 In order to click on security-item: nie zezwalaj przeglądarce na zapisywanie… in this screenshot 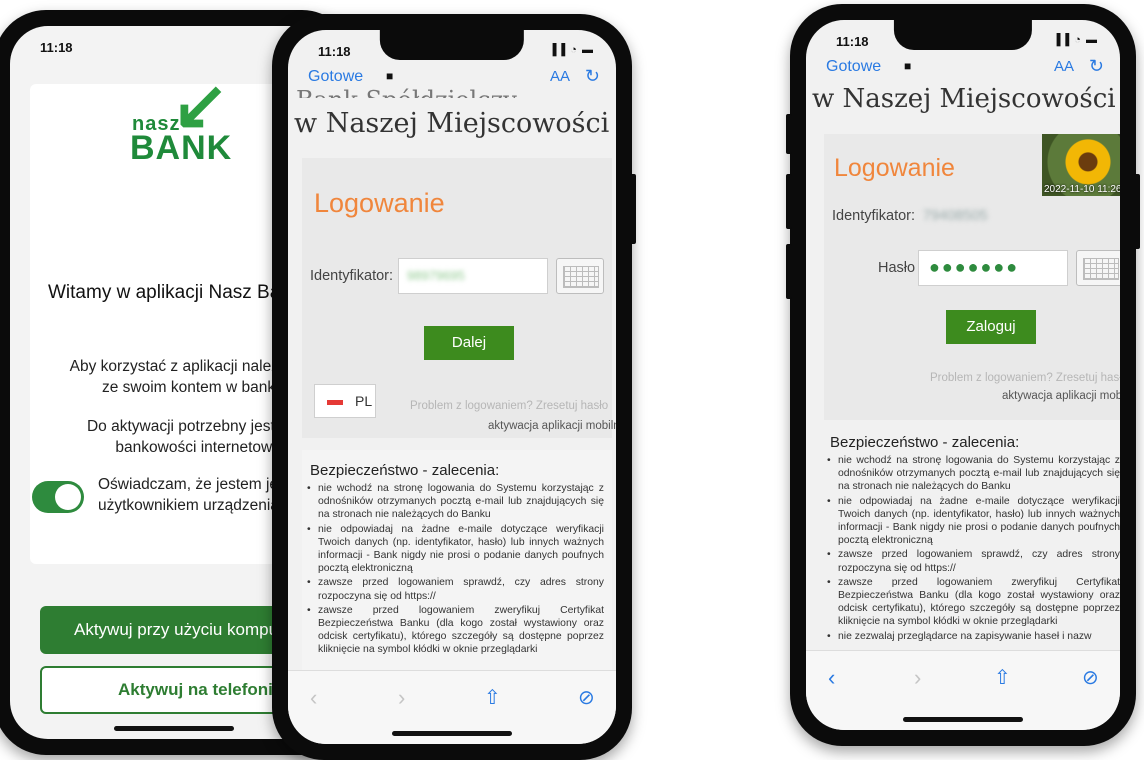, I will do `click(973, 636)`.